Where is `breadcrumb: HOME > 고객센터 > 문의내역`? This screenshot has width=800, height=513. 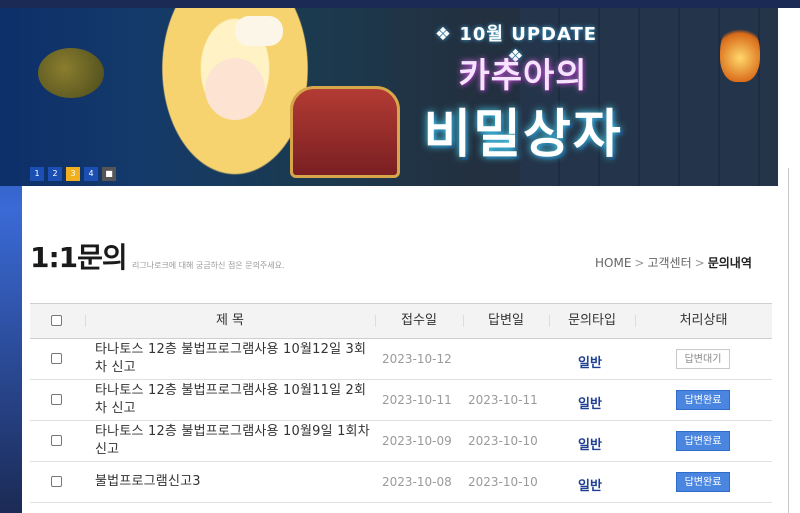
breadcrumb: HOME > 고객센터 > 문의내역 is located at coordinates (673, 262).